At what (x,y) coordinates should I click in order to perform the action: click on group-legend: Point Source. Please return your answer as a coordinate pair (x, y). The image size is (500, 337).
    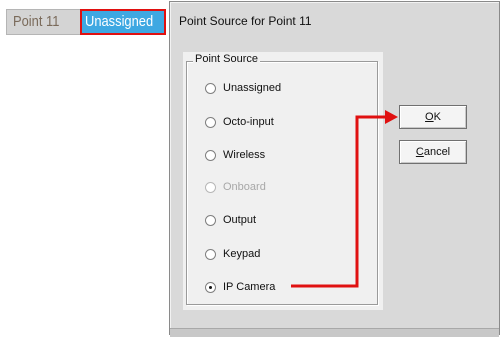
    Looking at the image, I should click on (226, 59).